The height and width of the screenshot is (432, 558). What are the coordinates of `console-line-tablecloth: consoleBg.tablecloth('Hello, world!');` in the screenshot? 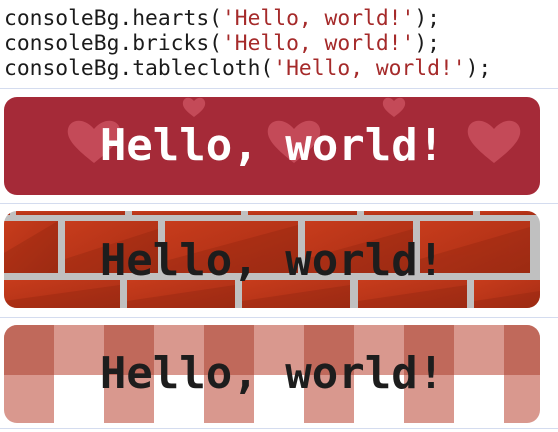 It's located at (281, 68).